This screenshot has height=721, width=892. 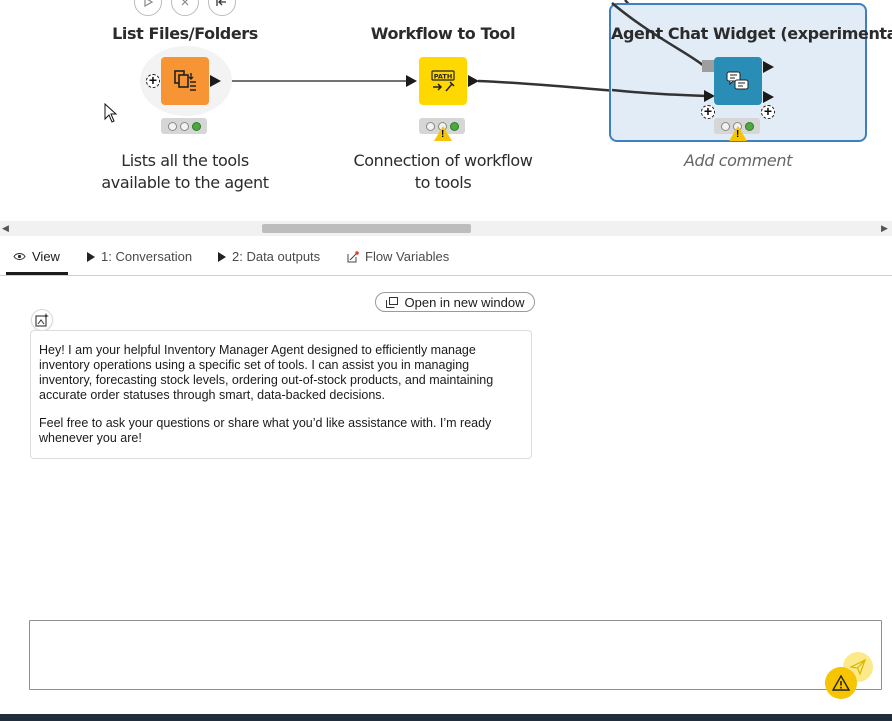 I want to click on tab-view: View, so click(x=36, y=256).